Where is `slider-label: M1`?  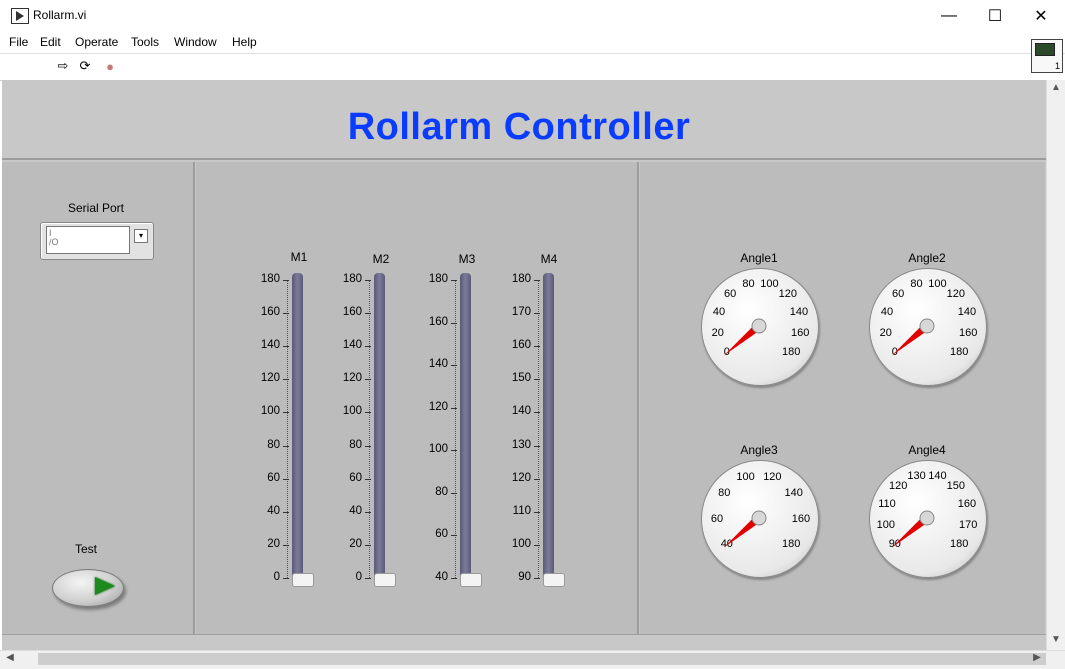 slider-label: M1 is located at coordinates (299, 257).